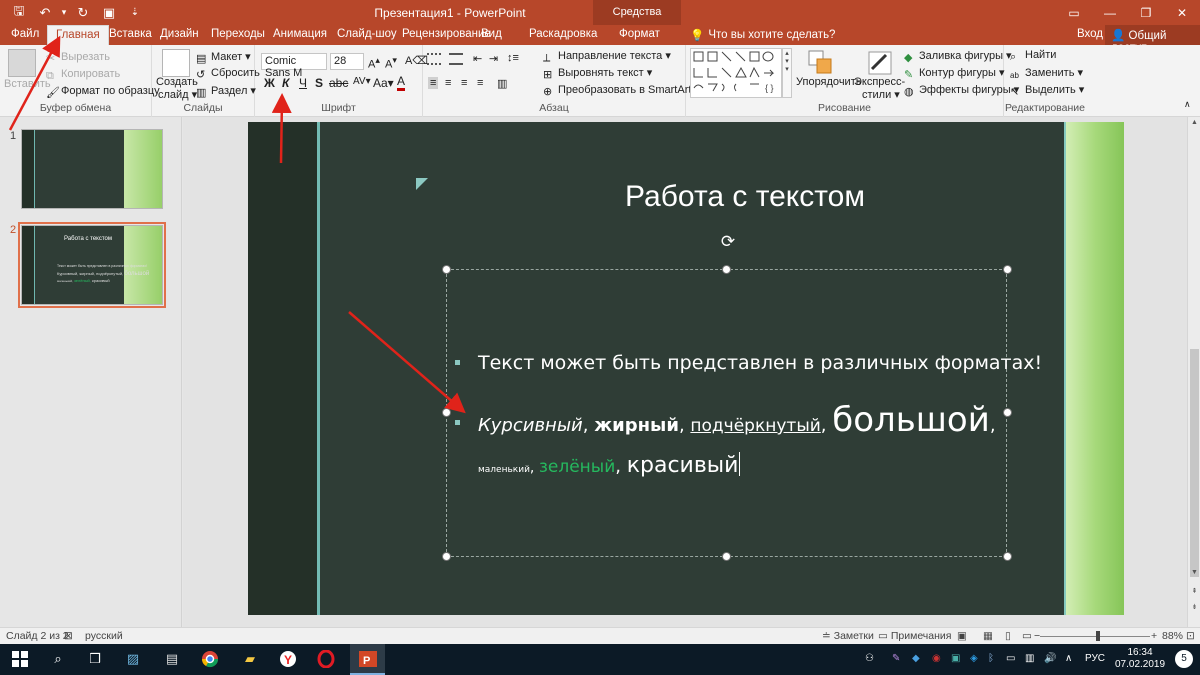 This screenshot has width=1200, height=675. What do you see at coordinates (228, 74) in the screenshot?
I see `reset-button: ↺ Сбросить` at bounding box center [228, 74].